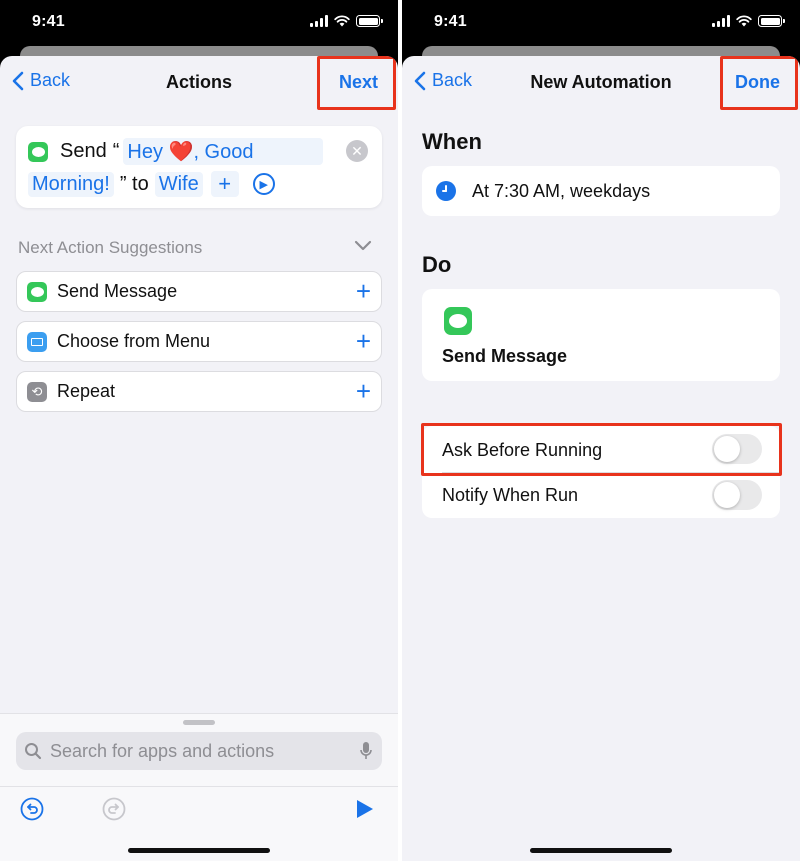 This screenshot has height=861, width=800. What do you see at coordinates (195, 751) in the screenshot?
I see `search-input` at bounding box center [195, 751].